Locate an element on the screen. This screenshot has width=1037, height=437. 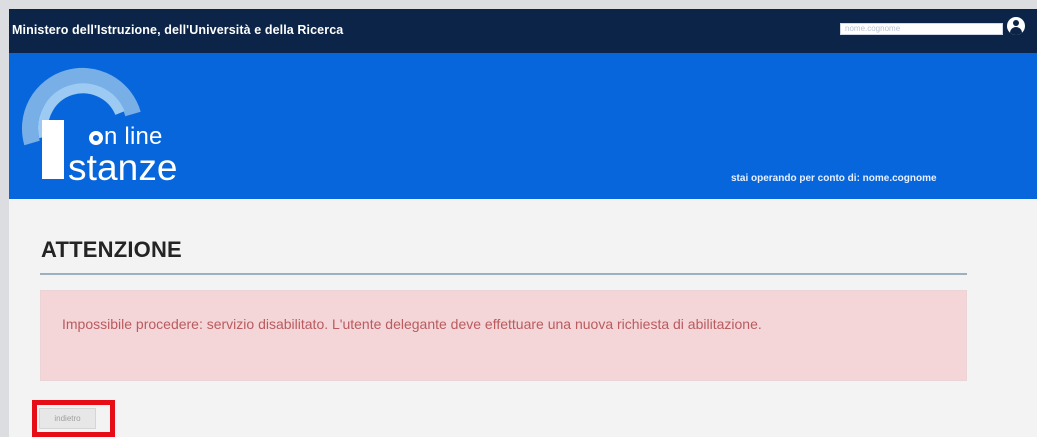
user-body is located at coordinates (1016, 31).